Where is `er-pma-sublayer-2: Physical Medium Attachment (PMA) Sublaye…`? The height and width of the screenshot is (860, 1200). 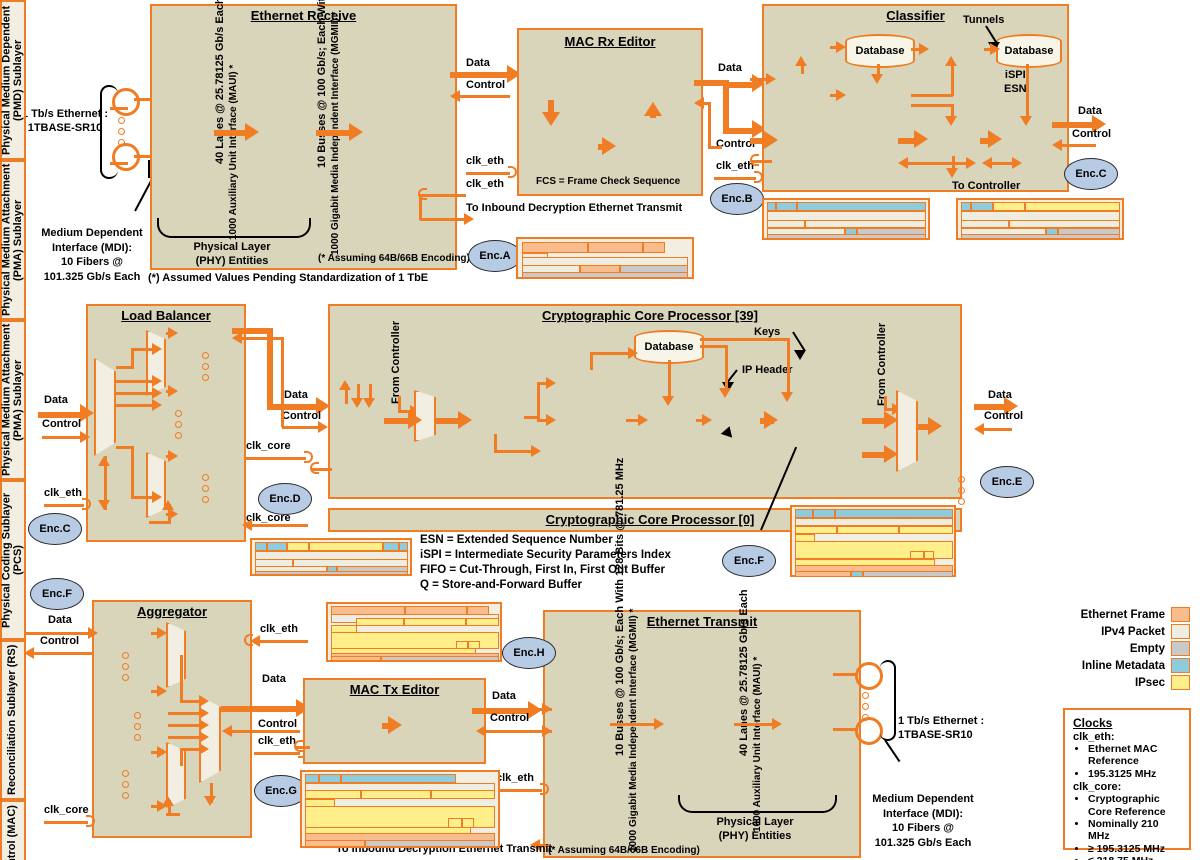 er-pma-sublayer-2: Physical Medium Attachment (PMA) Sublaye… is located at coordinates (13, 400).